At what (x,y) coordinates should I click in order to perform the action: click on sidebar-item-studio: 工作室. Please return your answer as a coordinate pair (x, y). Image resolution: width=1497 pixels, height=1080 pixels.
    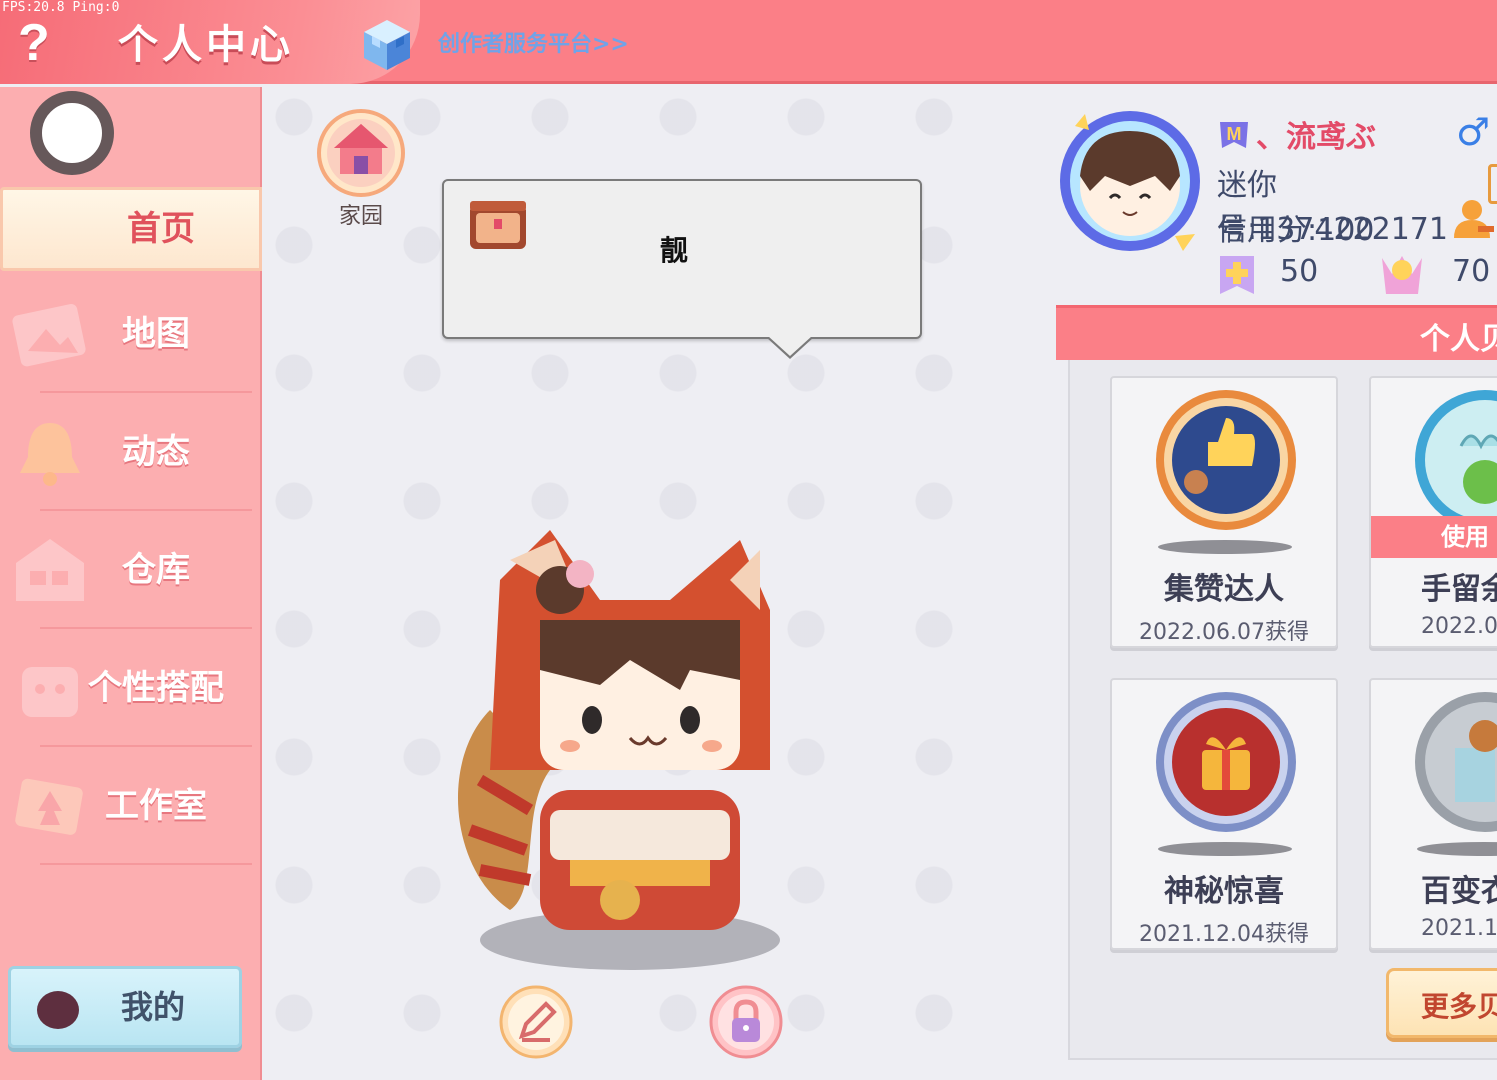
    Looking at the image, I should click on (131, 806).